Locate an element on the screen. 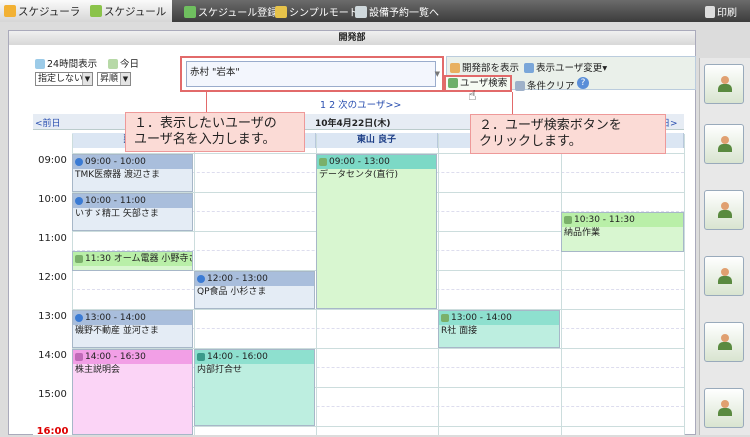 Image resolution: width=750 pixels, height=437 pixels. person-week-icon is located at coordinates (725, 276).